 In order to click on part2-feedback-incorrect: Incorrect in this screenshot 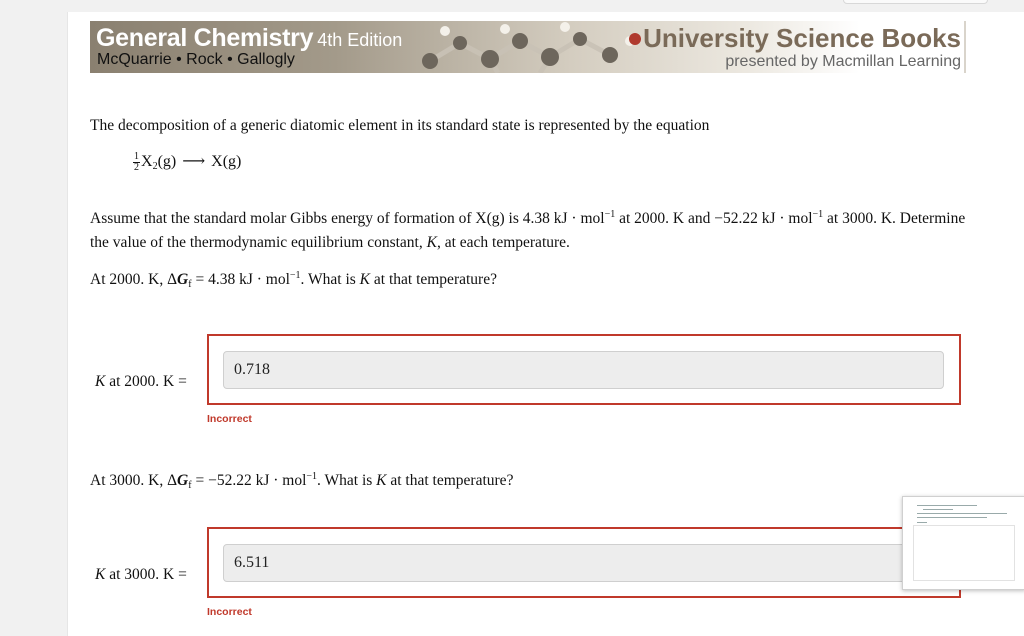, I will do `click(229, 612)`.